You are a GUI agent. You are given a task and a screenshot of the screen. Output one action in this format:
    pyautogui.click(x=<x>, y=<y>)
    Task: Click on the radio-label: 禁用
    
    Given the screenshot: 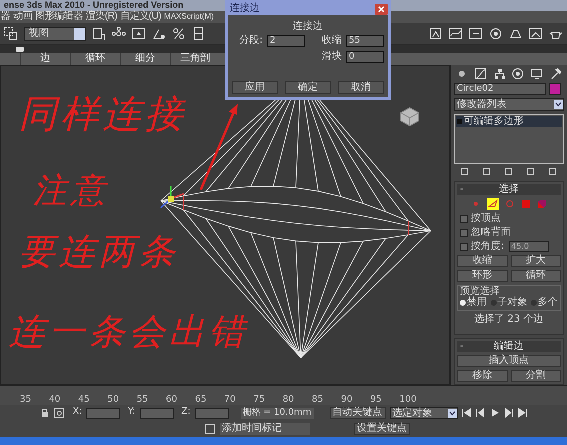 What is the action you would take?
    pyautogui.click(x=477, y=302)
    